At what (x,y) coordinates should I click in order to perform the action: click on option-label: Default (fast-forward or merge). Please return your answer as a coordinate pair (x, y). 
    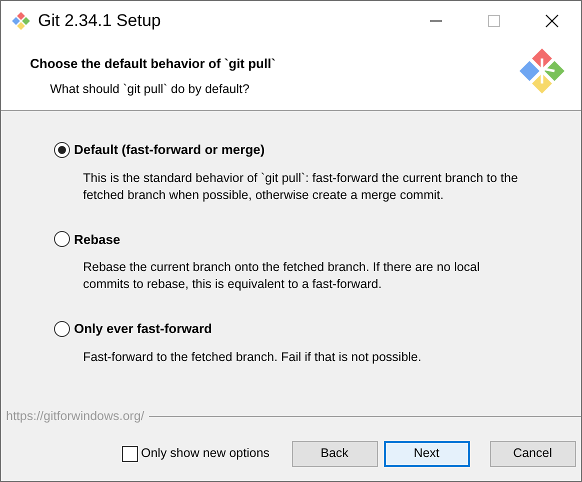
    Looking at the image, I should click on (169, 150).